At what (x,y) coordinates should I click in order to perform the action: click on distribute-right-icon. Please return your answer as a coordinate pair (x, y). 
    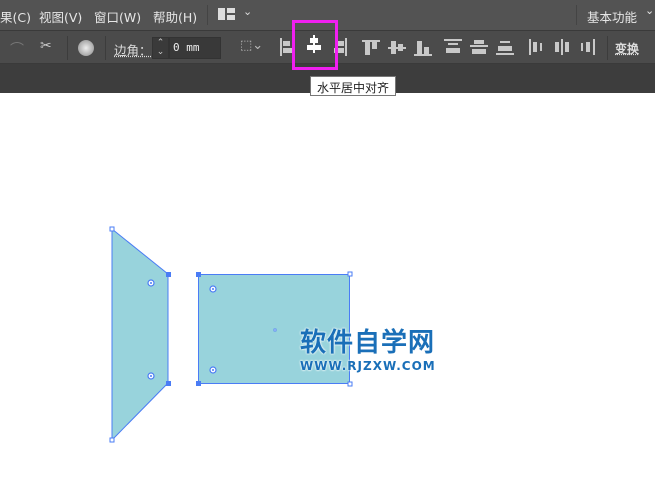
    Looking at the image, I should click on (588, 47).